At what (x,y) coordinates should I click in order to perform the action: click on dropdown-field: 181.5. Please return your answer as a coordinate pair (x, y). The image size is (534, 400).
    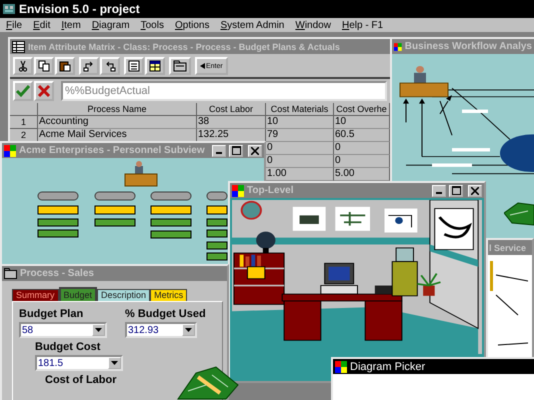
    Looking at the image, I should click on (79, 363).